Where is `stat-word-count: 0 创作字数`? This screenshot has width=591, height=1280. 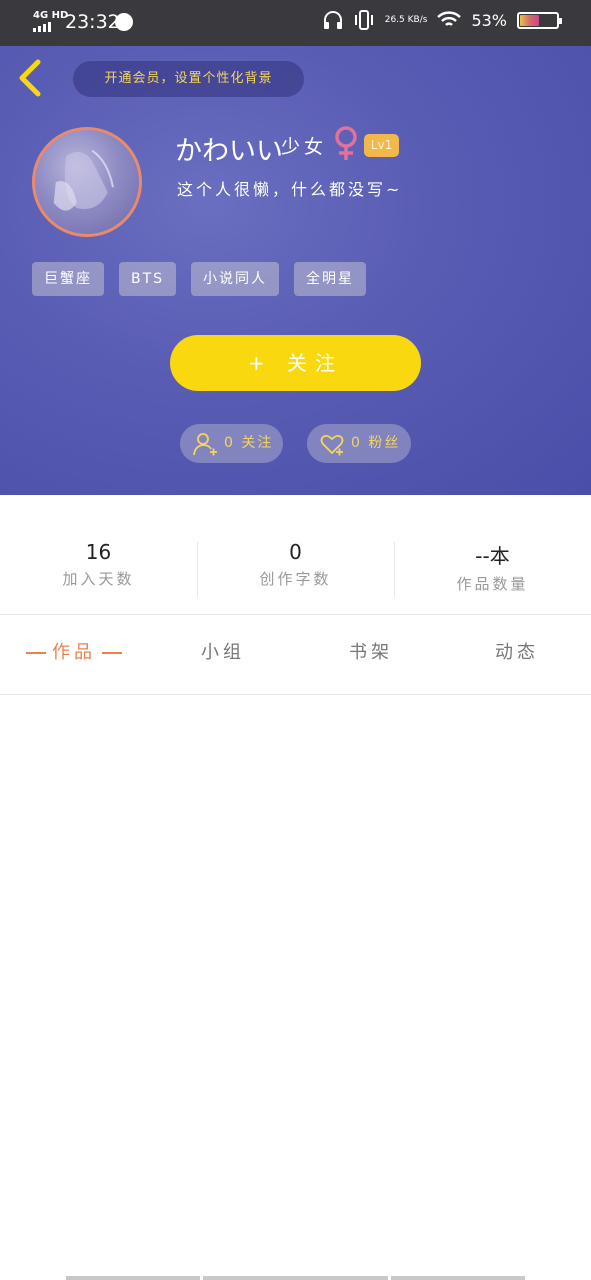
stat-word-count: 0 创作字数 is located at coordinates (295, 564).